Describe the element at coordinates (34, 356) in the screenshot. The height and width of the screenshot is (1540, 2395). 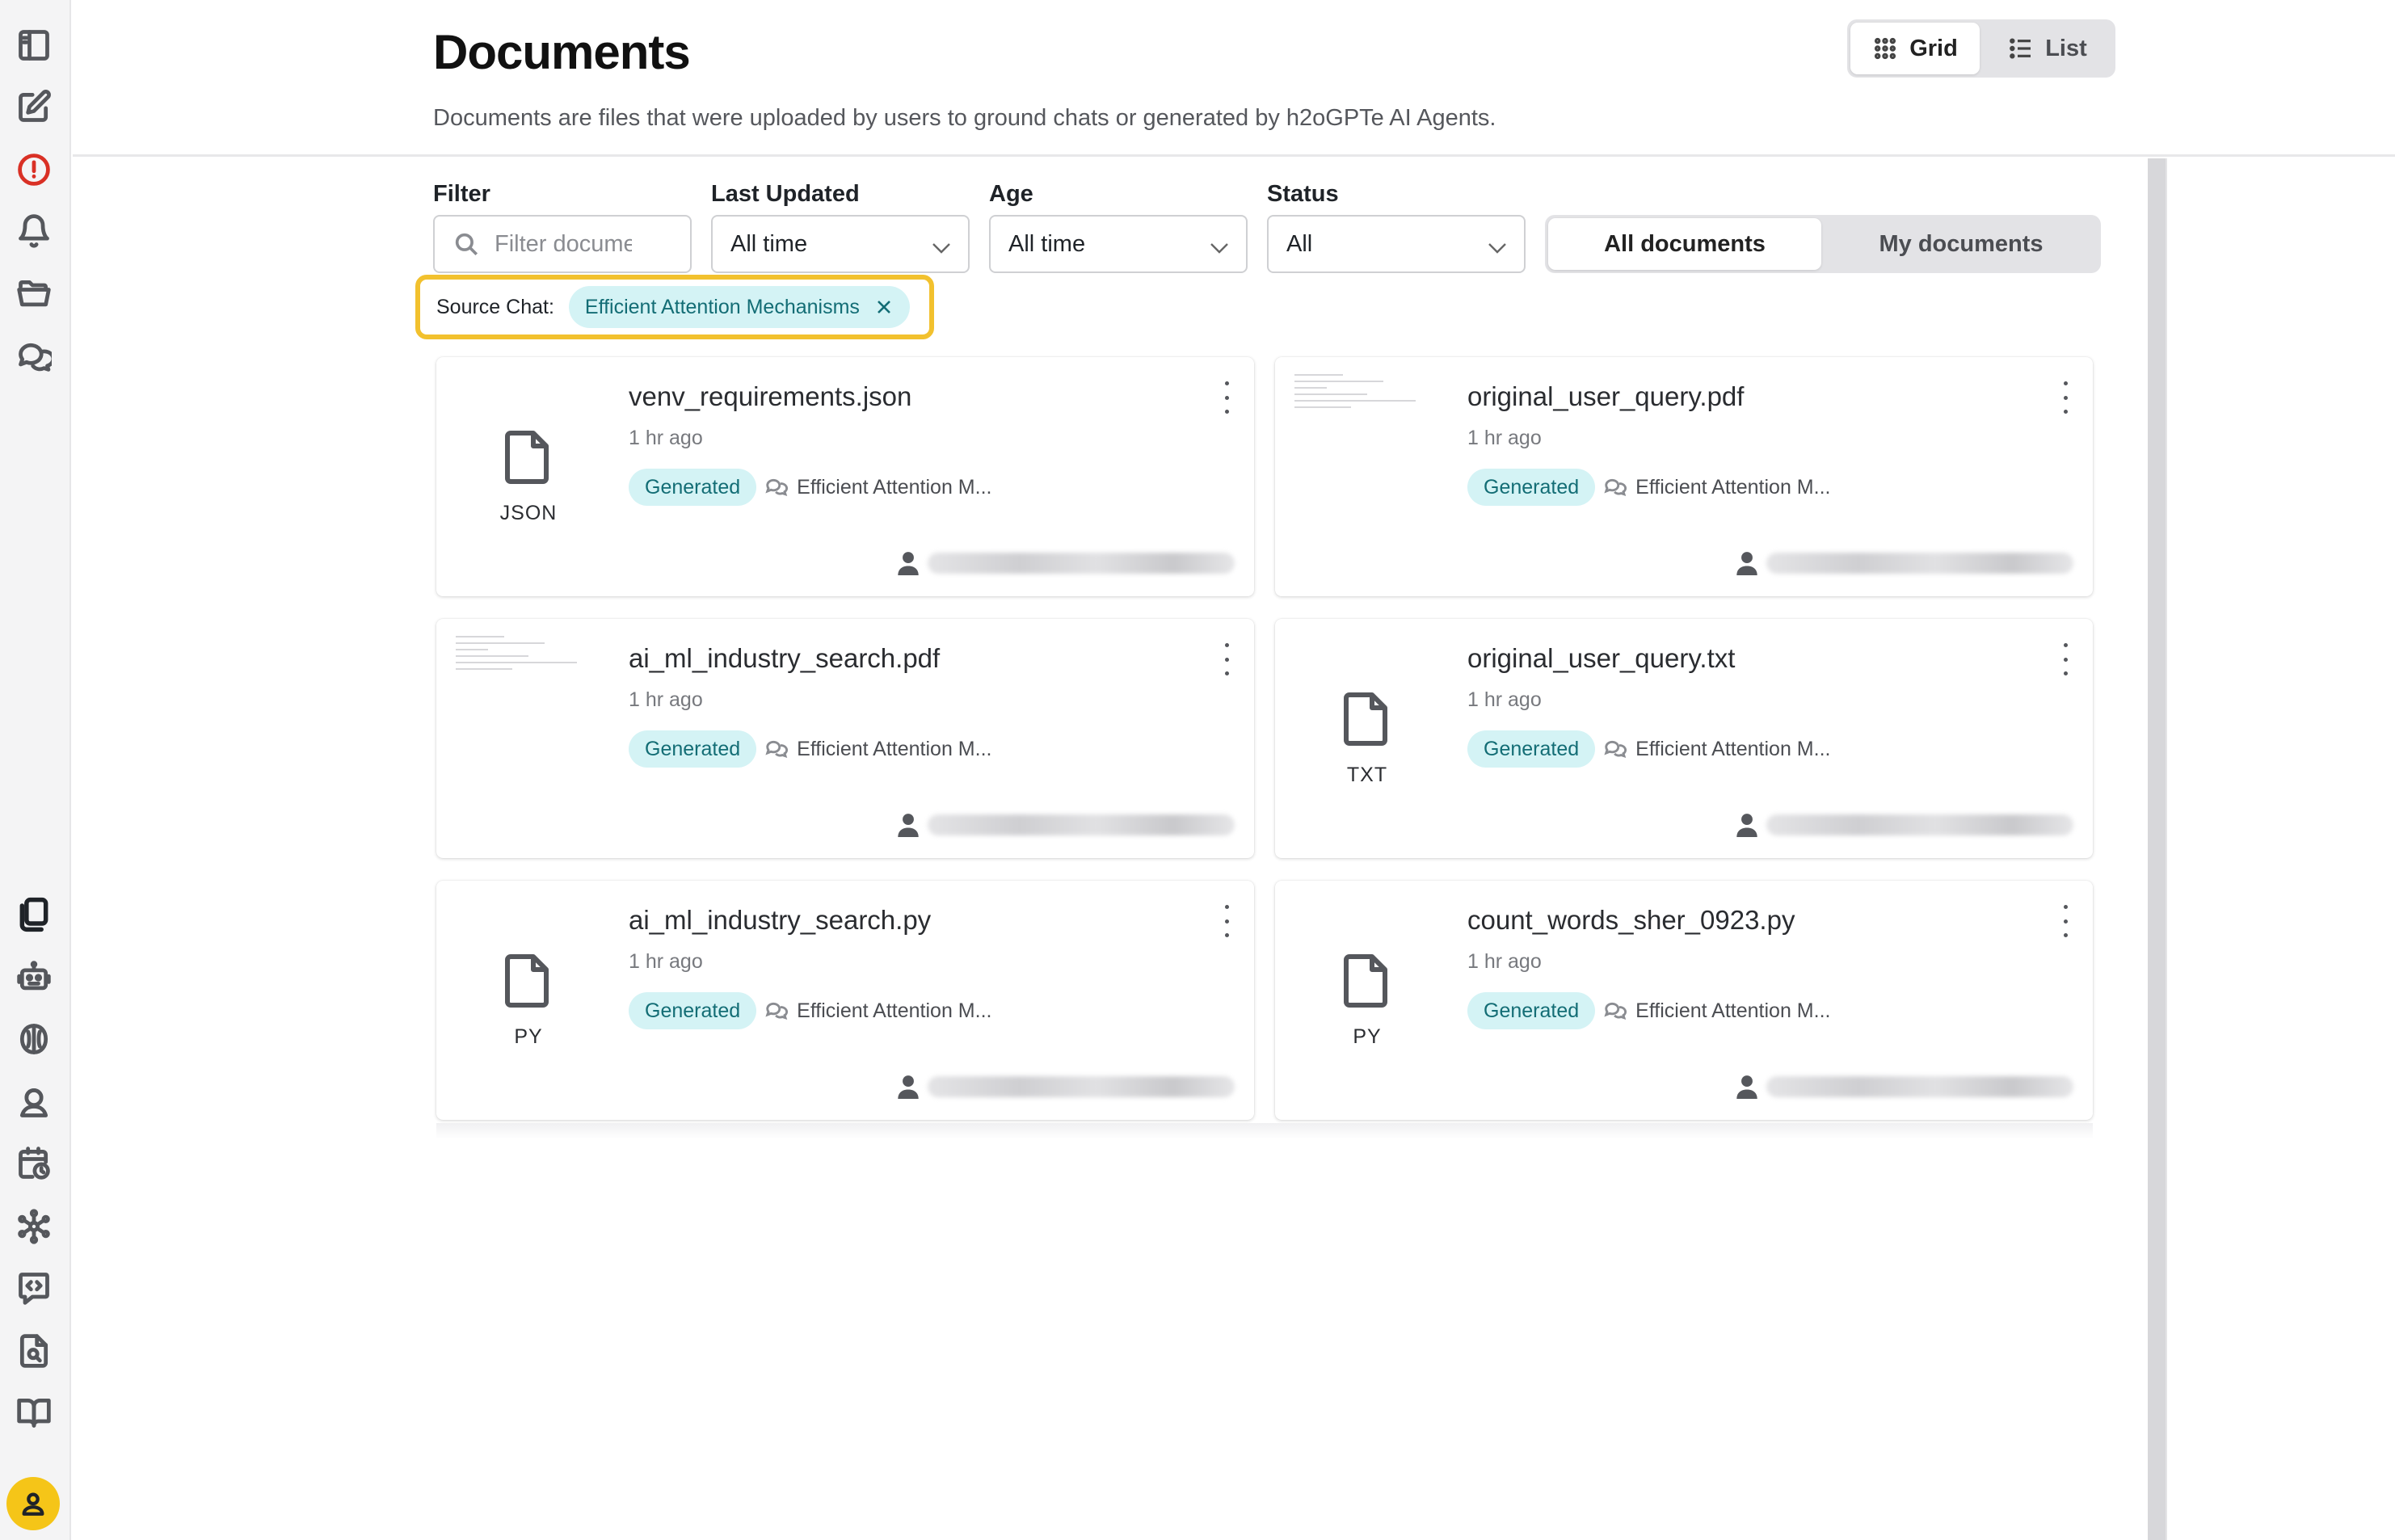
I see `chats-icon` at that location.